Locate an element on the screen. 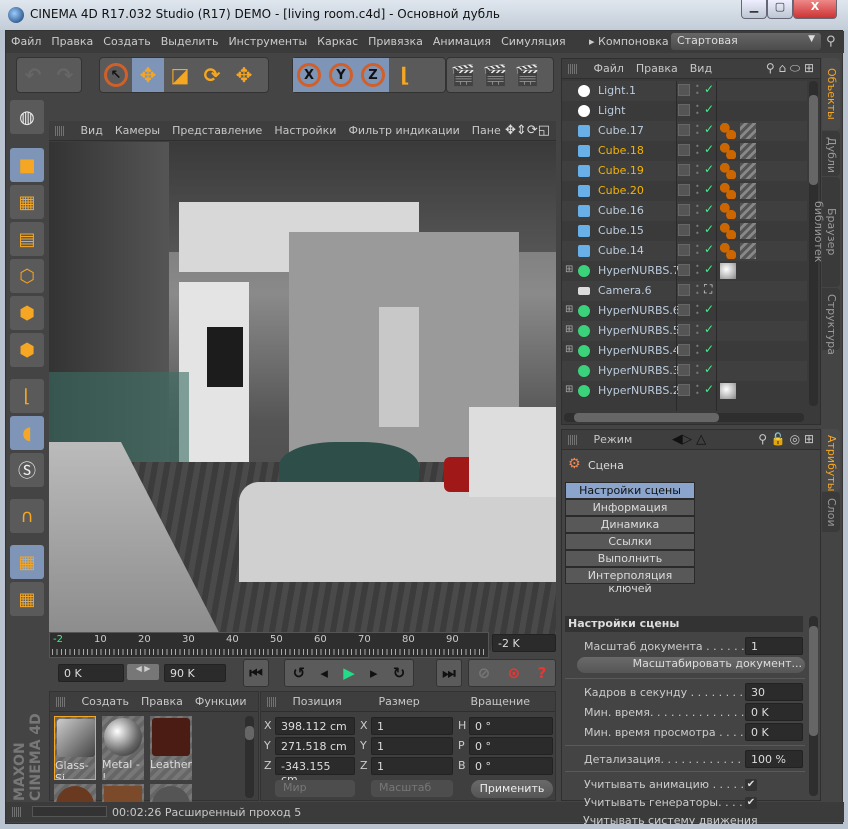  material-menu-create: Создать is located at coordinates (106, 701).